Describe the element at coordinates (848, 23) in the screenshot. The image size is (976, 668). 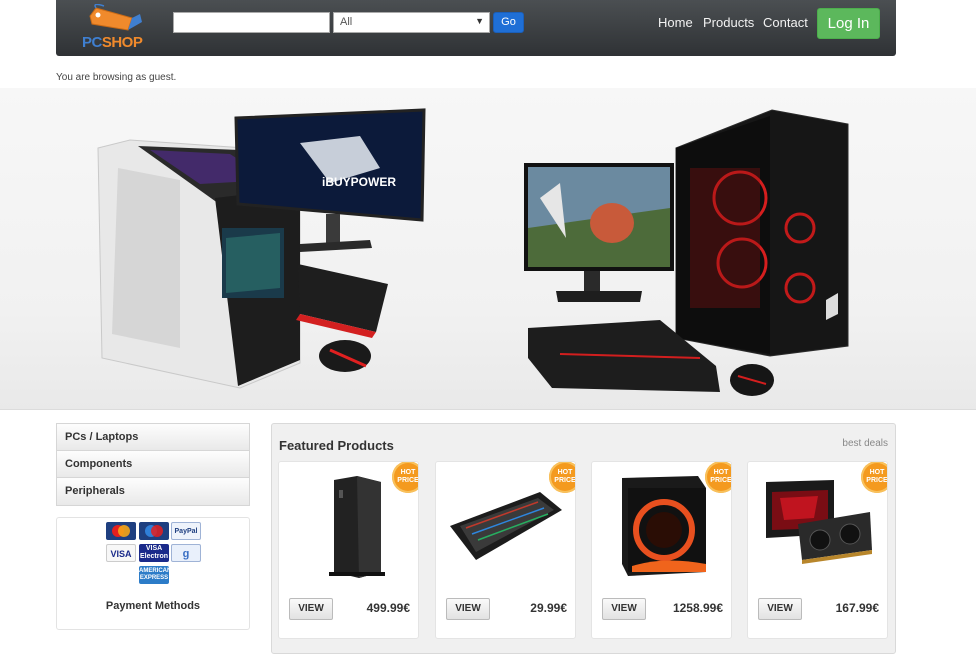
I see `login-button: Log In` at that location.